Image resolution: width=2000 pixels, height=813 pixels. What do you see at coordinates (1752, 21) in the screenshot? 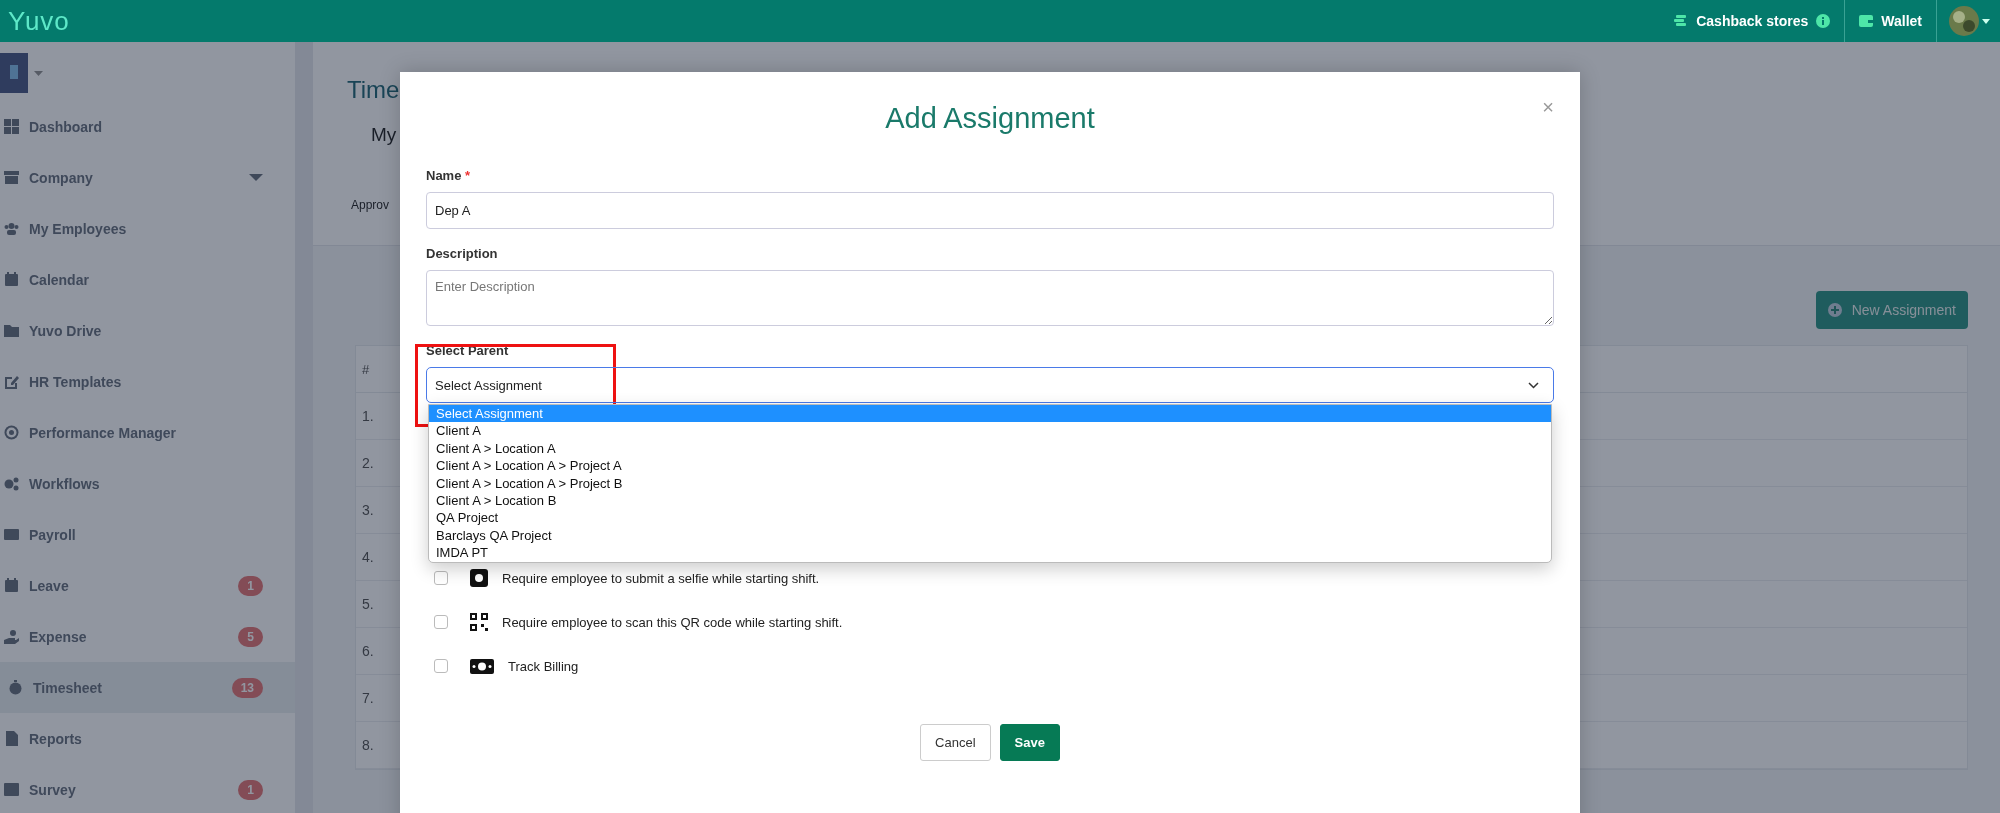
I see `nav-link: Cashback stores` at bounding box center [1752, 21].